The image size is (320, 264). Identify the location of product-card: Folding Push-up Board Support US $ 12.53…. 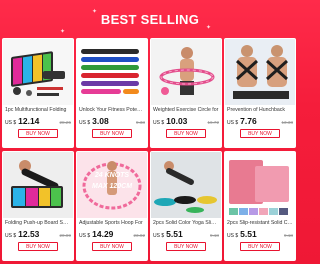
(38, 206).